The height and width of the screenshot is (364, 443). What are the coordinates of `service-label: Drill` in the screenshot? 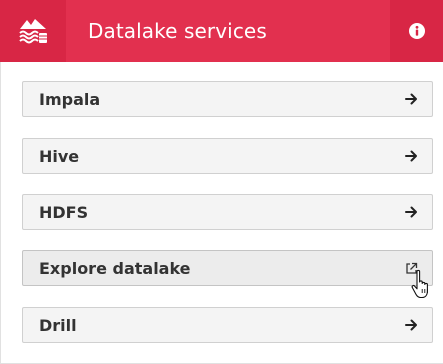 It's located at (58, 325).